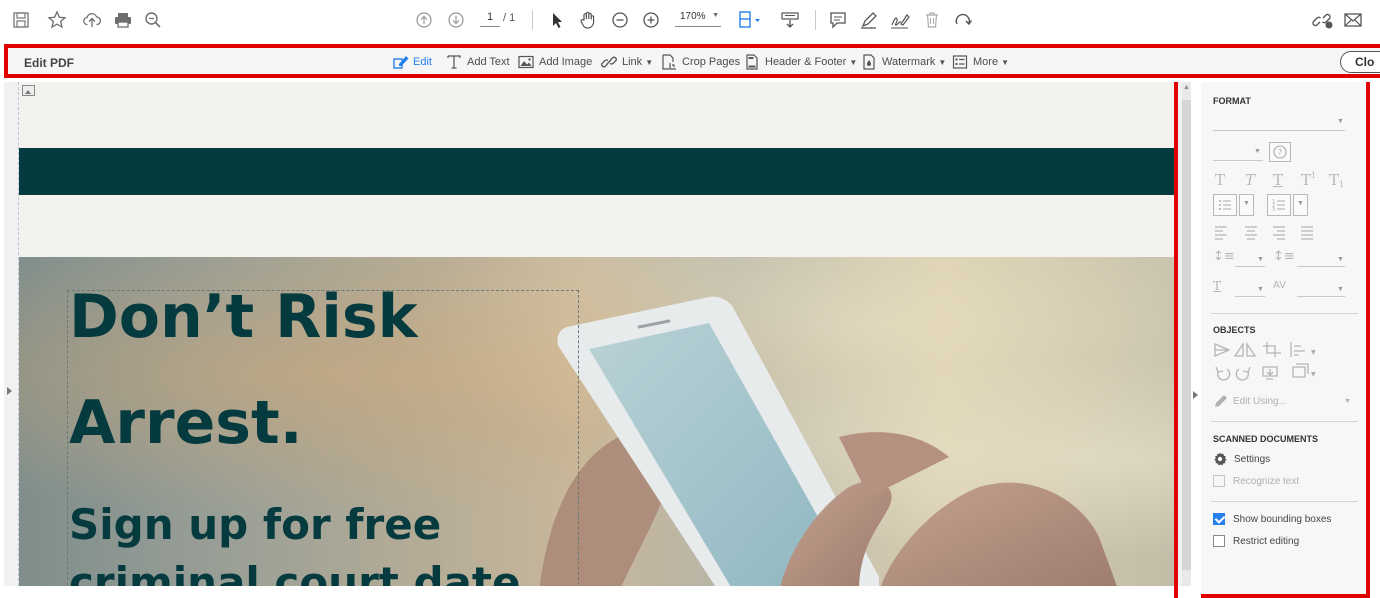 The width and height of the screenshot is (1380, 598). What do you see at coordinates (1307, 233) in the screenshot?
I see `align-justify-icon` at bounding box center [1307, 233].